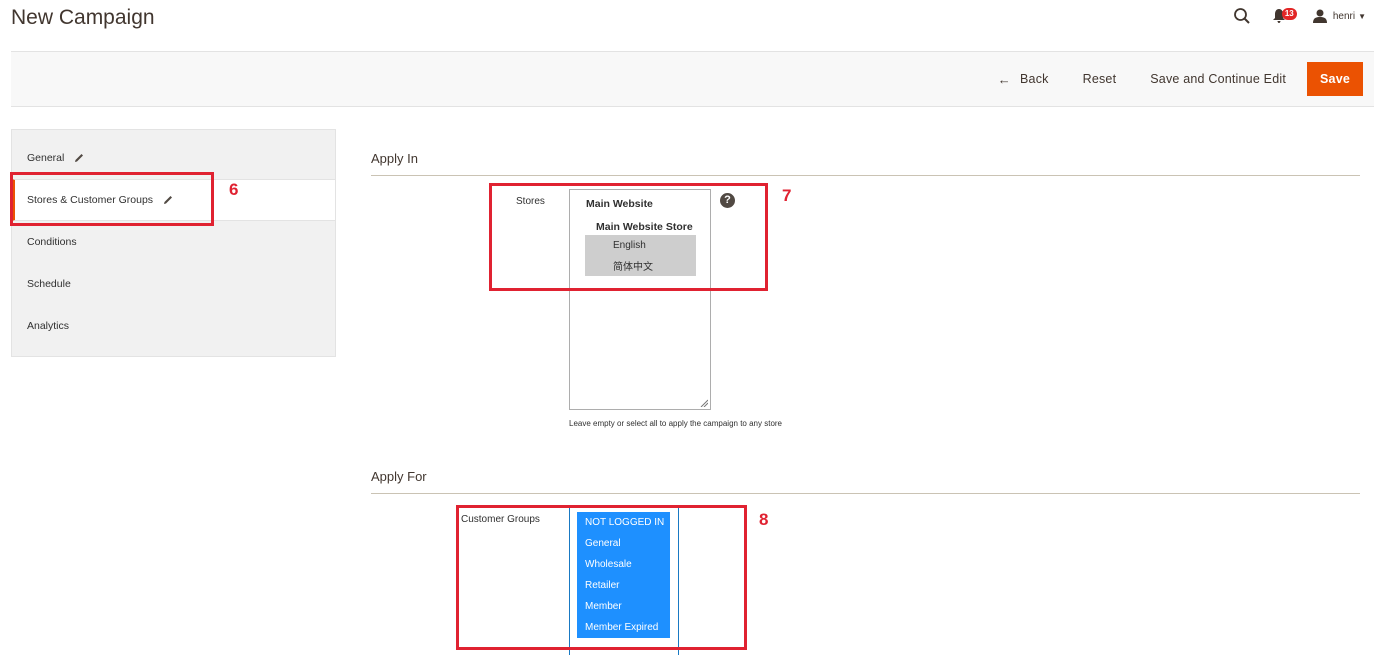  Describe the element at coordinates (52, 242) in the screenshot. I see `nav-item-label: Conditions` at that location.